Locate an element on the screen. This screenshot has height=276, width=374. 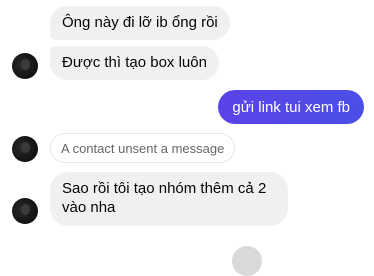
seen-avatar is located at coordinates (247, 261).